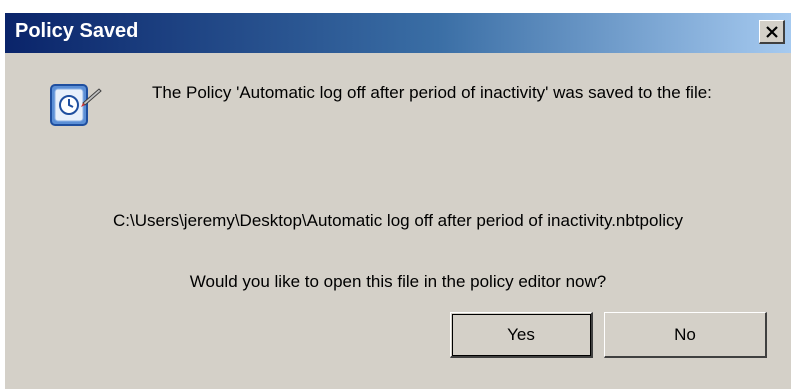 Image resolution: width=791 pixels, height=389 pixels. I want to click on title-bar: Policy Saved, so click(398, 33).